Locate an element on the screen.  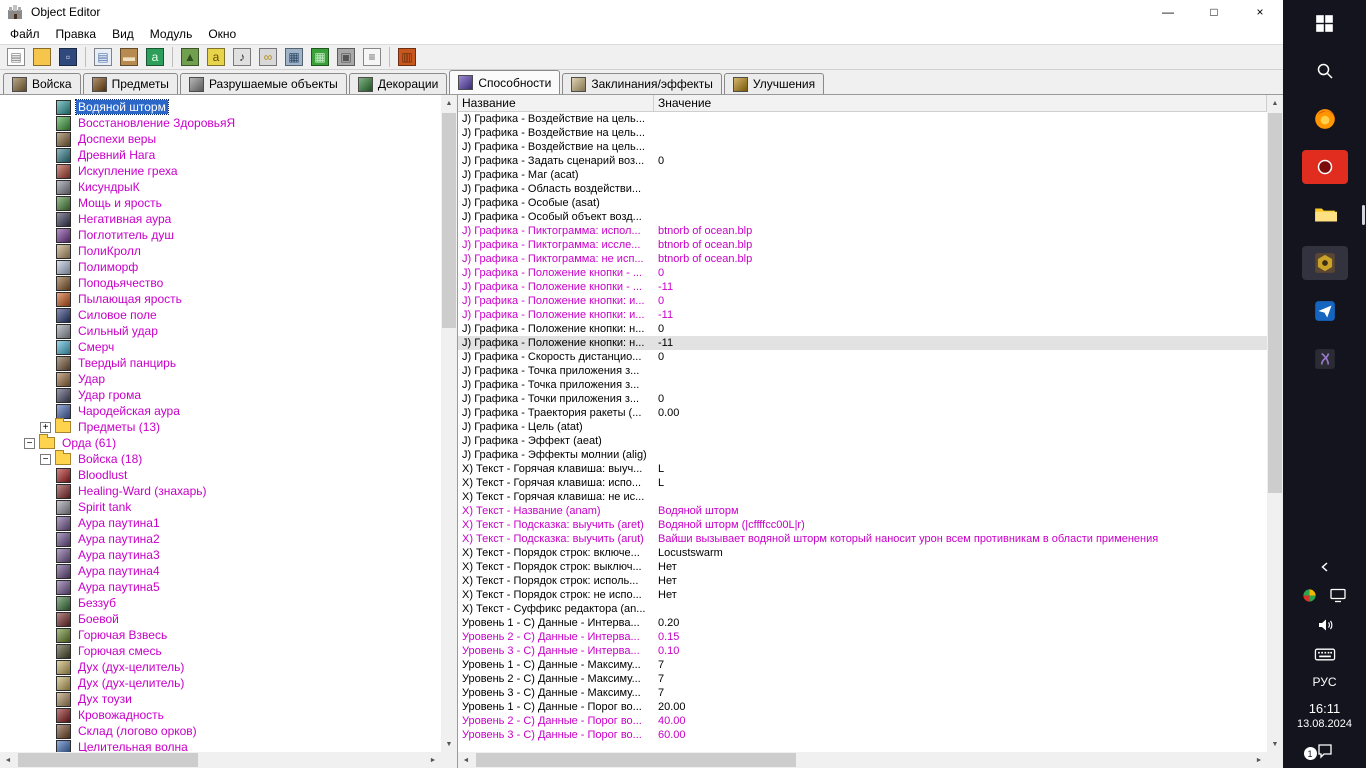
tab-abilities: Способности is located at coordinates (505, 82).